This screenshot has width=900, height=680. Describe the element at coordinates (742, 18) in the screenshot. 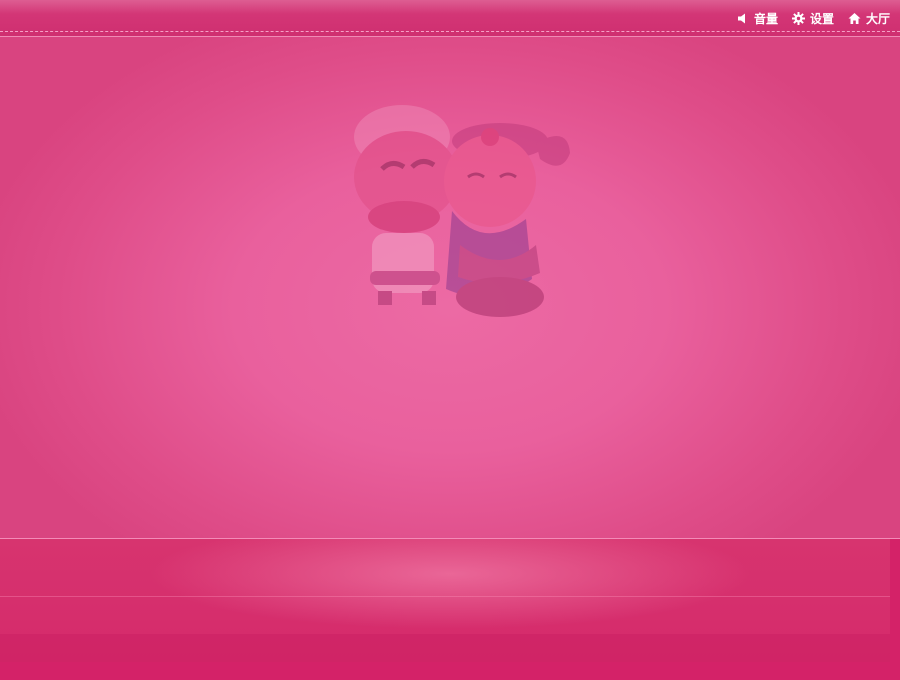

I see `speaker-icon` at that location.